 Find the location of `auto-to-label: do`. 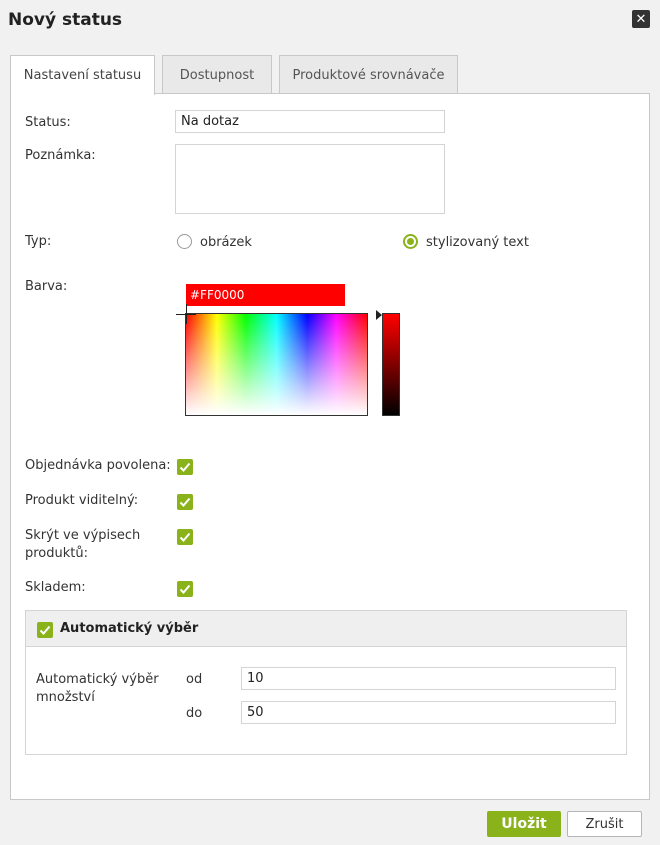

auto-to-label: do is located at coordinates (194, 713).